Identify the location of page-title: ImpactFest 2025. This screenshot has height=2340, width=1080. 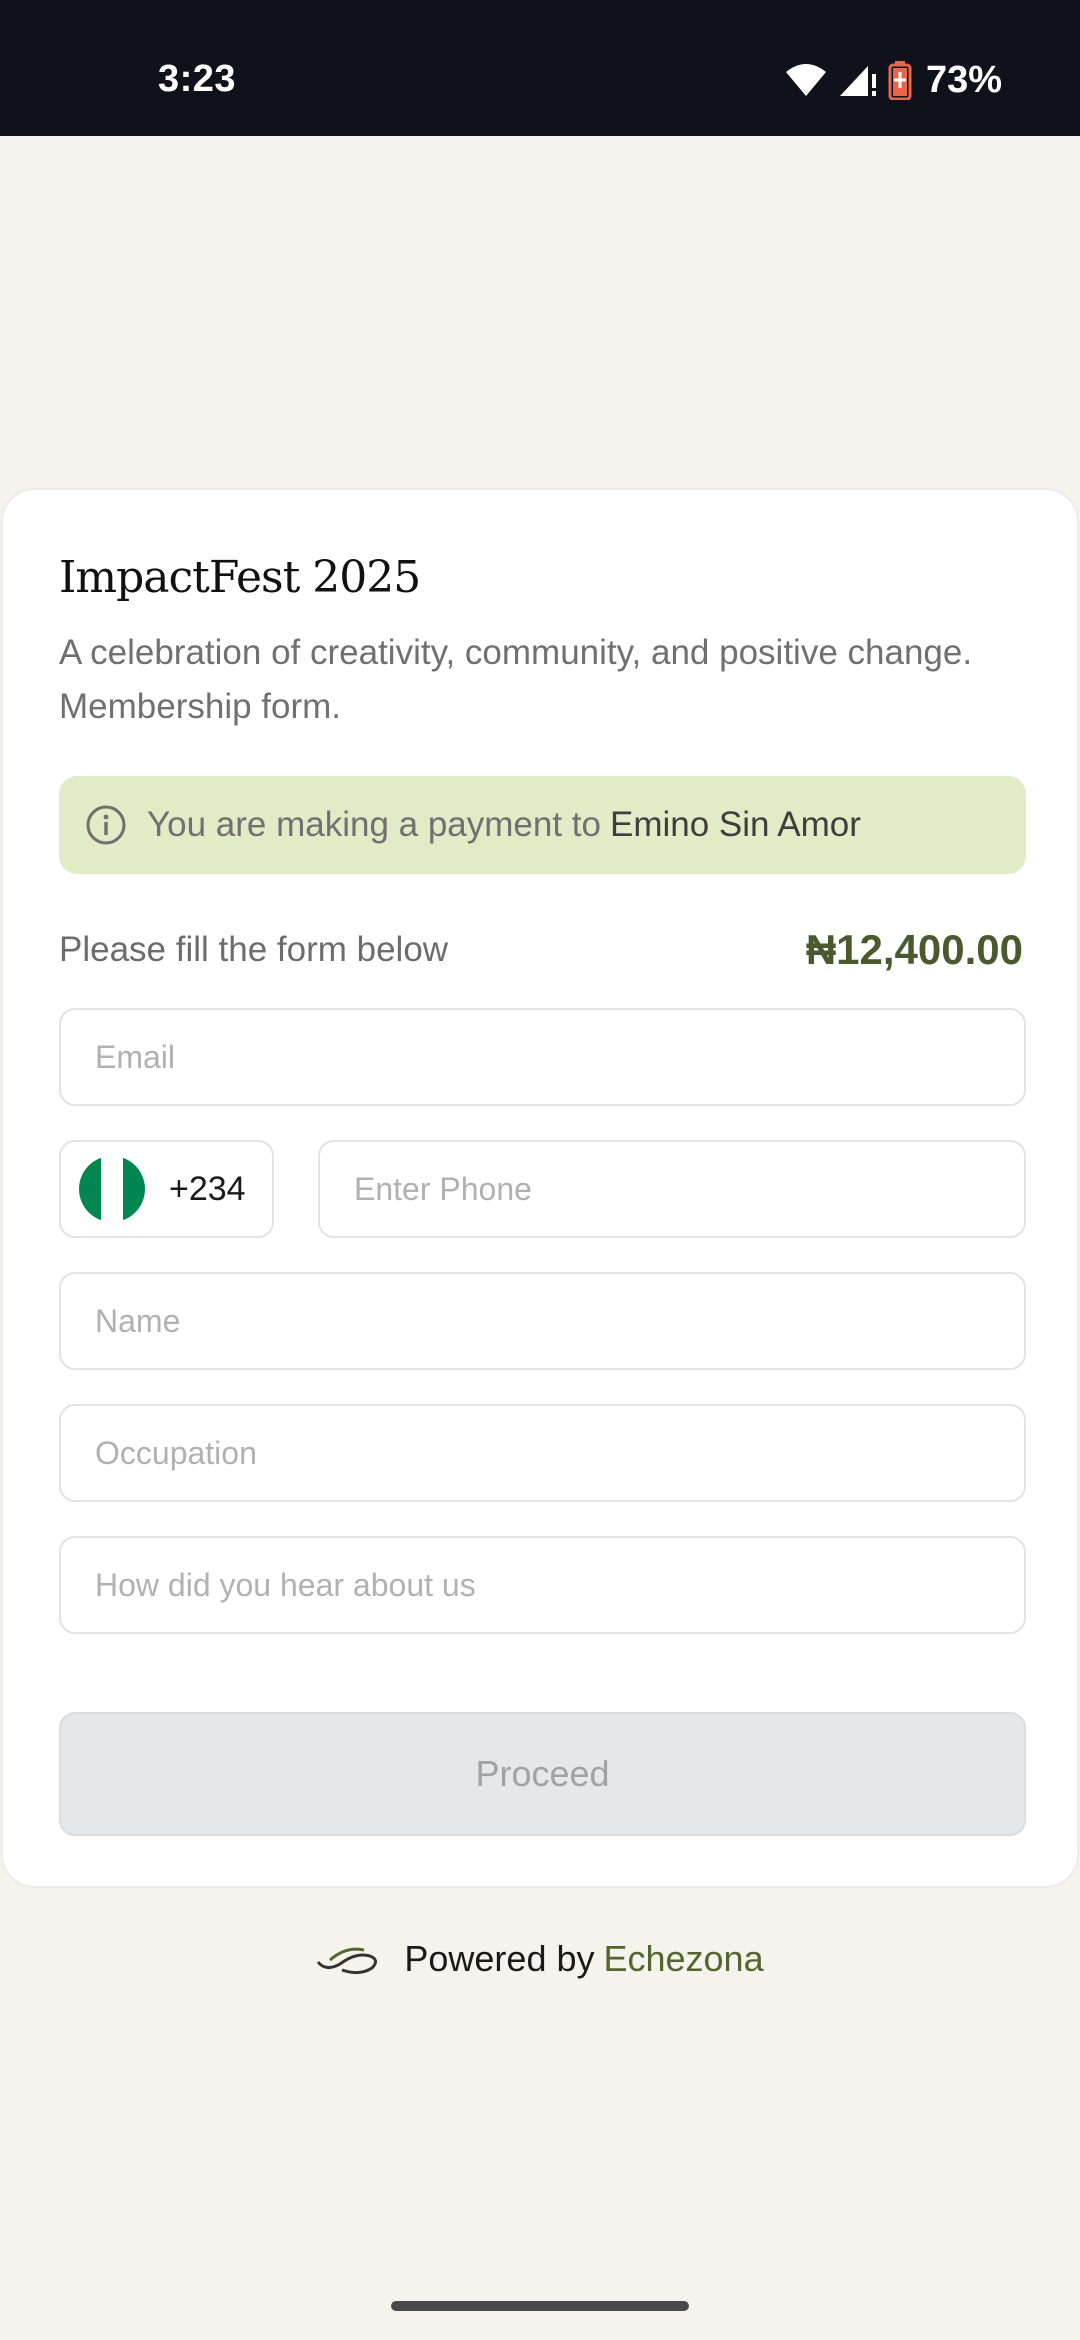
(240, 577).